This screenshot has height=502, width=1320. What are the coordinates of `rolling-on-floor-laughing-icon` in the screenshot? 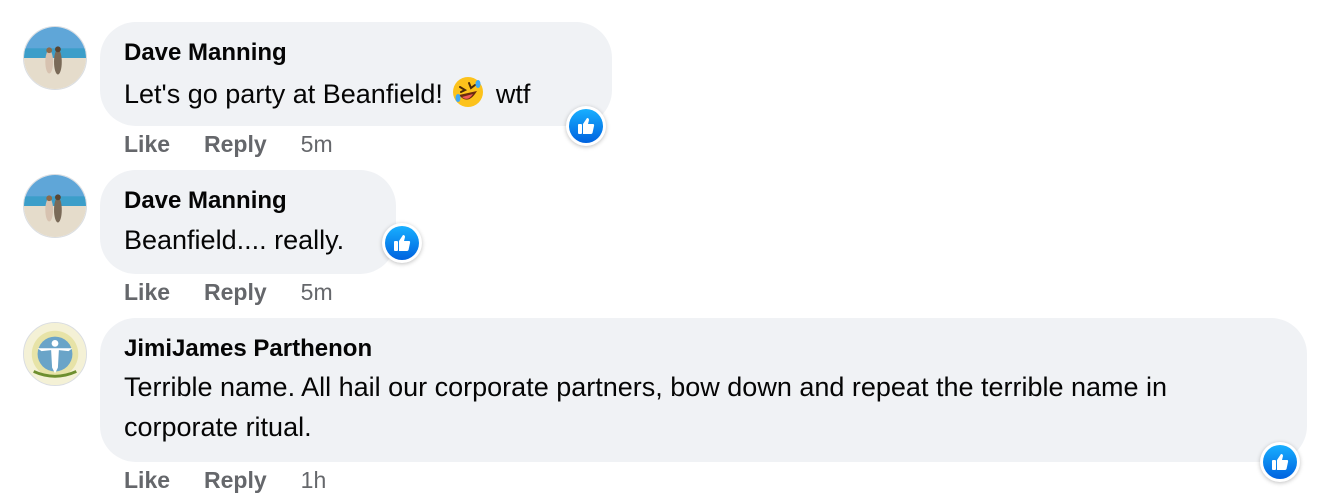 It's located at (468, 91).